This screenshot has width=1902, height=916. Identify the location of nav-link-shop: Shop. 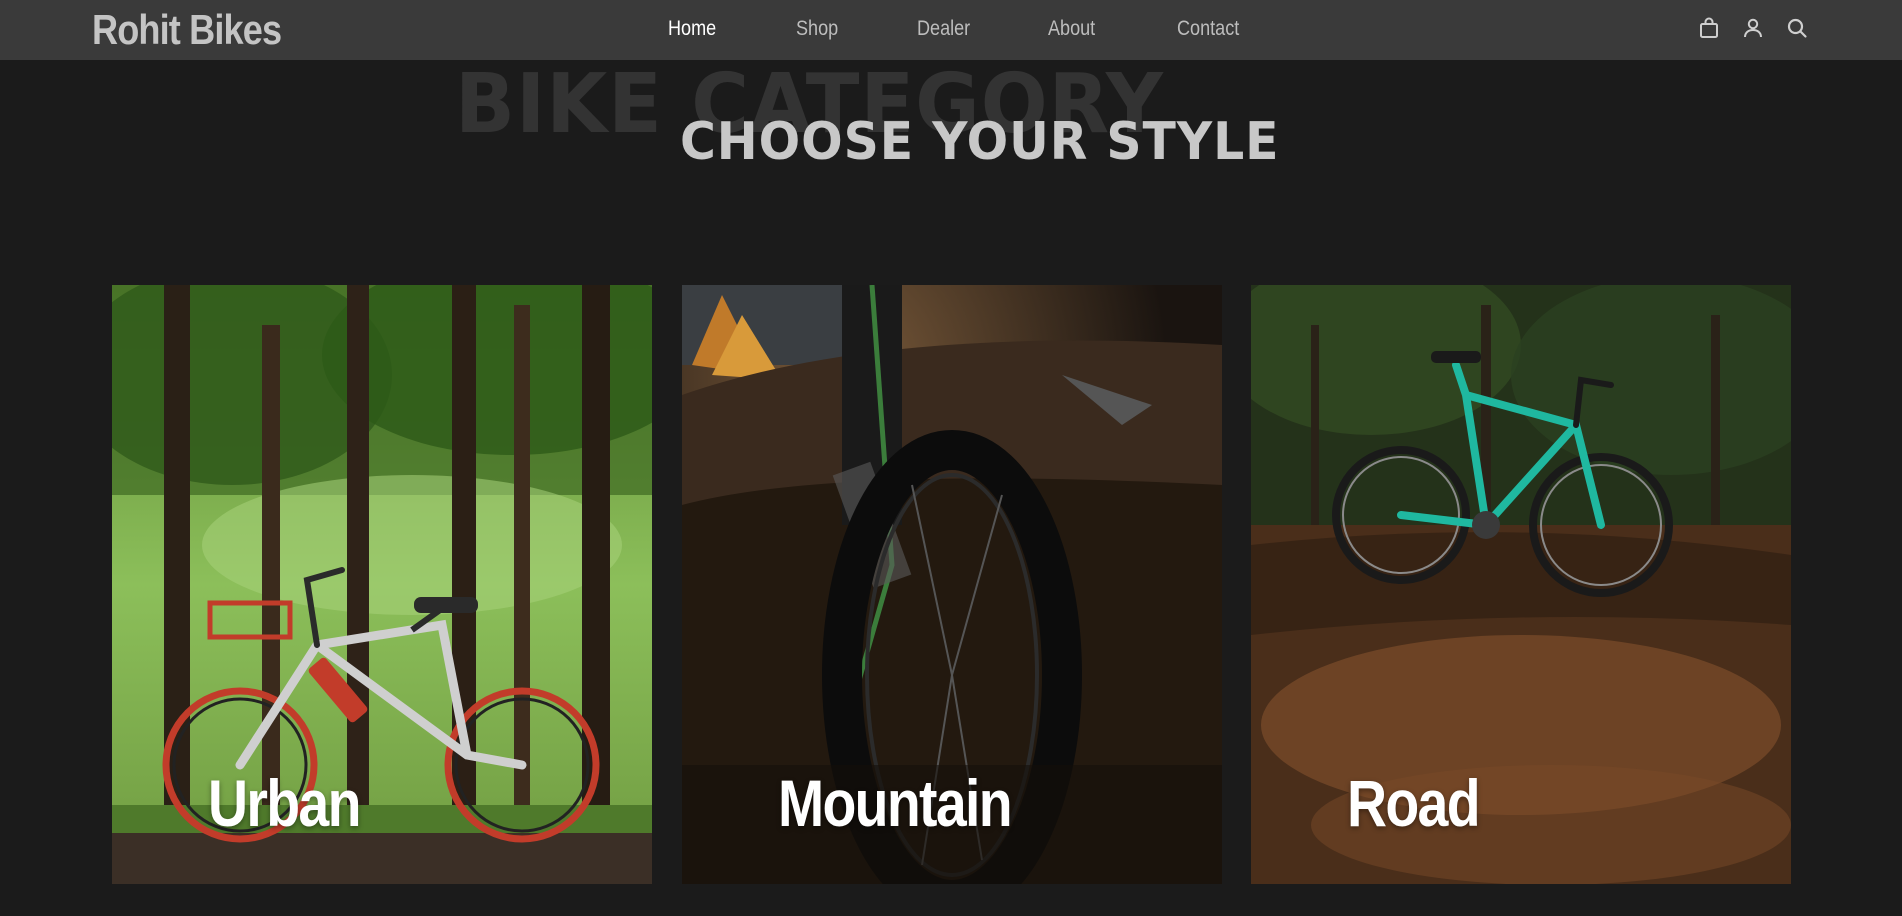
(817, 29).